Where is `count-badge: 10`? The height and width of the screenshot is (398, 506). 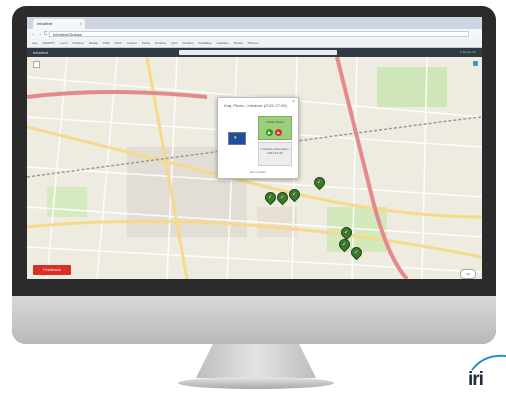 count-badge: 10 is located at coordinates (468, 274).